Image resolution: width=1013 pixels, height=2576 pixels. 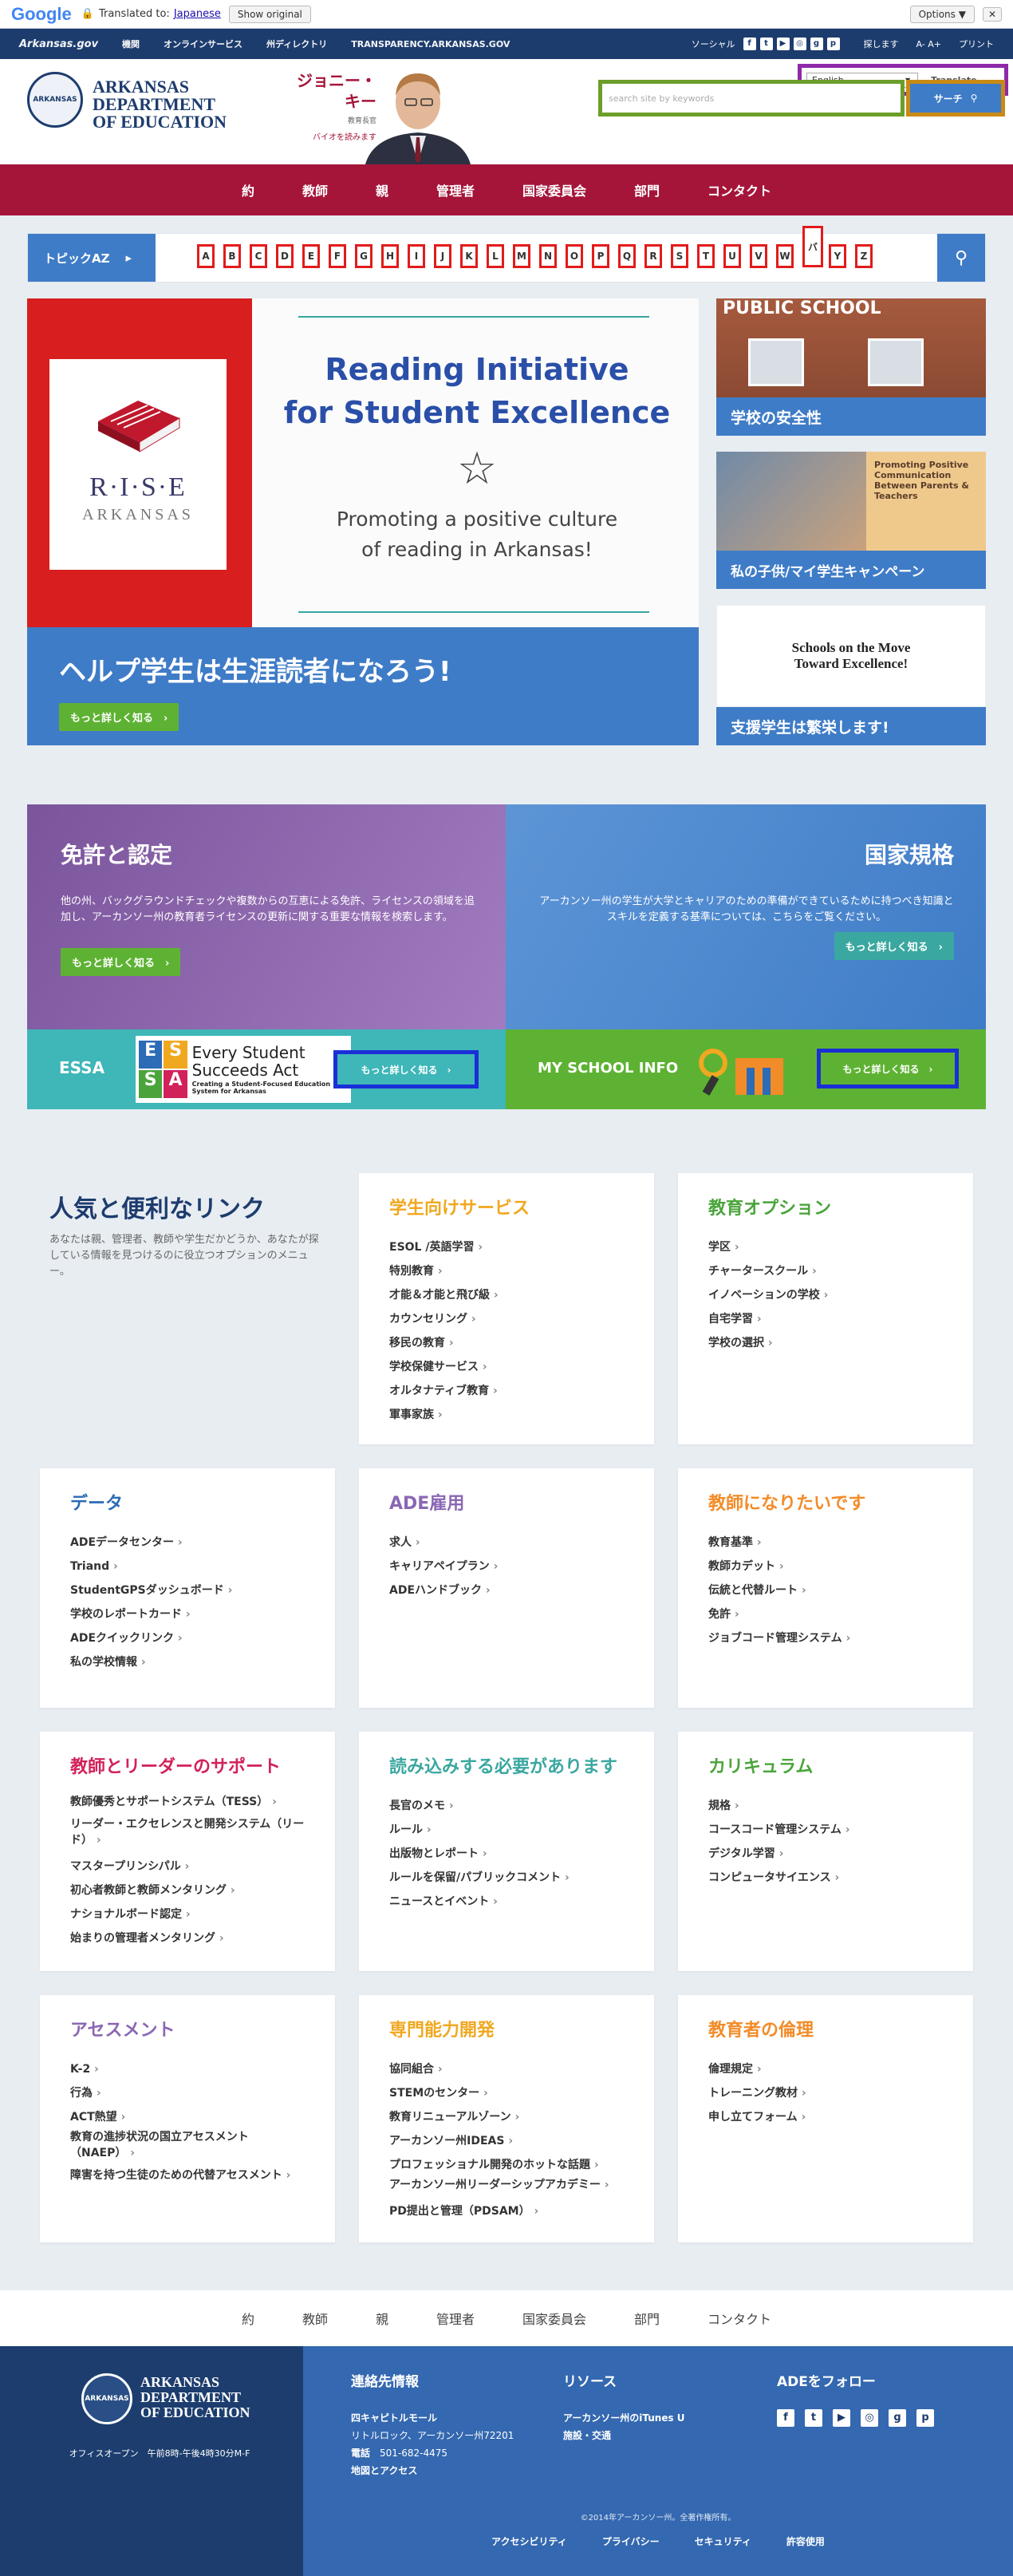 What do you see at coordinates (311, 256) in the screenshot?
I see `az-letter: E` at bounding box center [311, 256].